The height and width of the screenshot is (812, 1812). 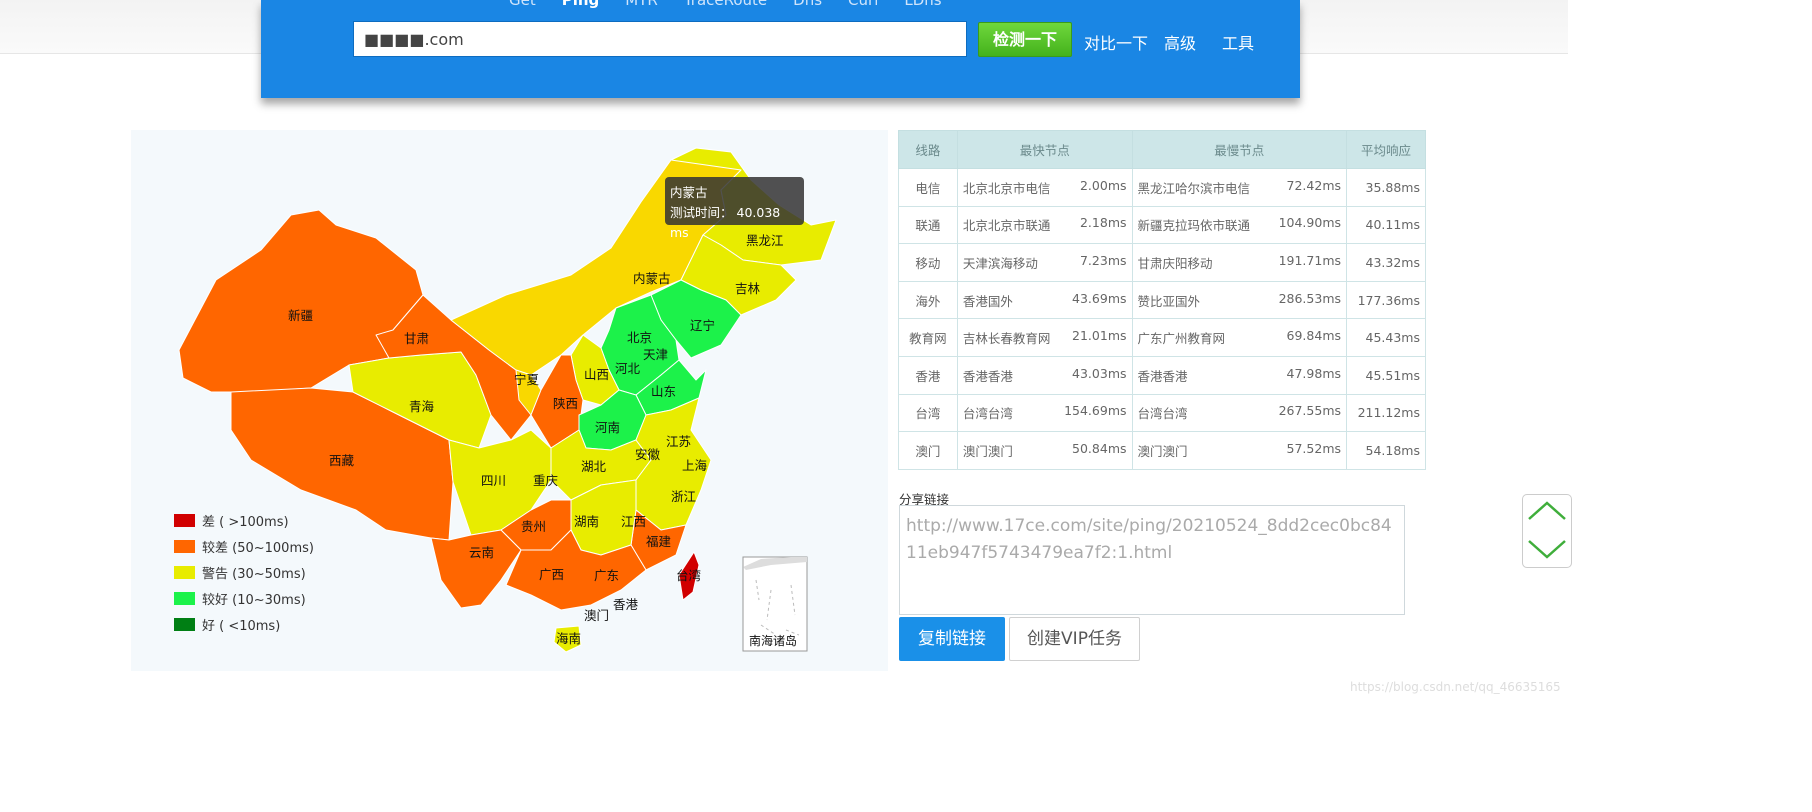 What do you see at coordinates (607, 427) in the screenshot?
I see `label-henan: 河南` at bounding box center [607, 427].